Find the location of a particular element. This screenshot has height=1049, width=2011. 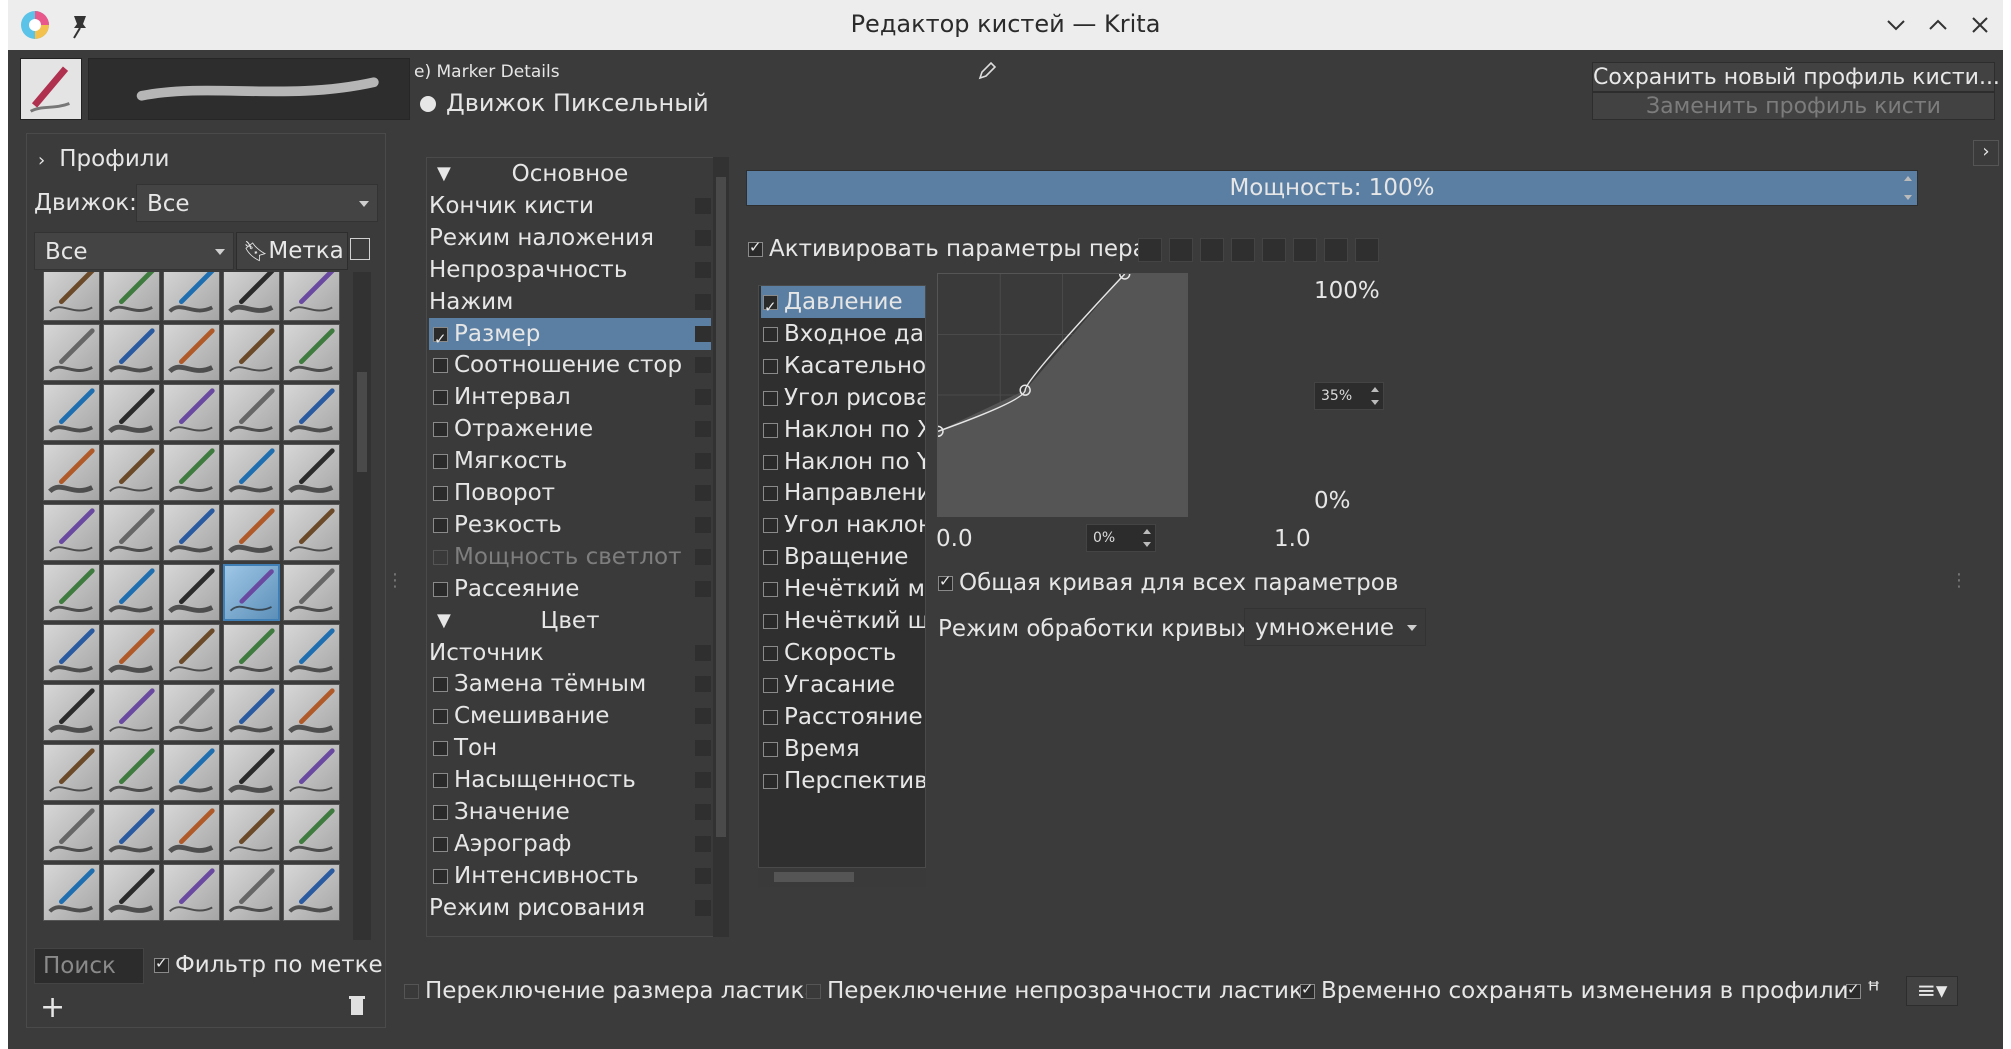

sensor-item: Угол рисова is located at coordinates (843, 398).